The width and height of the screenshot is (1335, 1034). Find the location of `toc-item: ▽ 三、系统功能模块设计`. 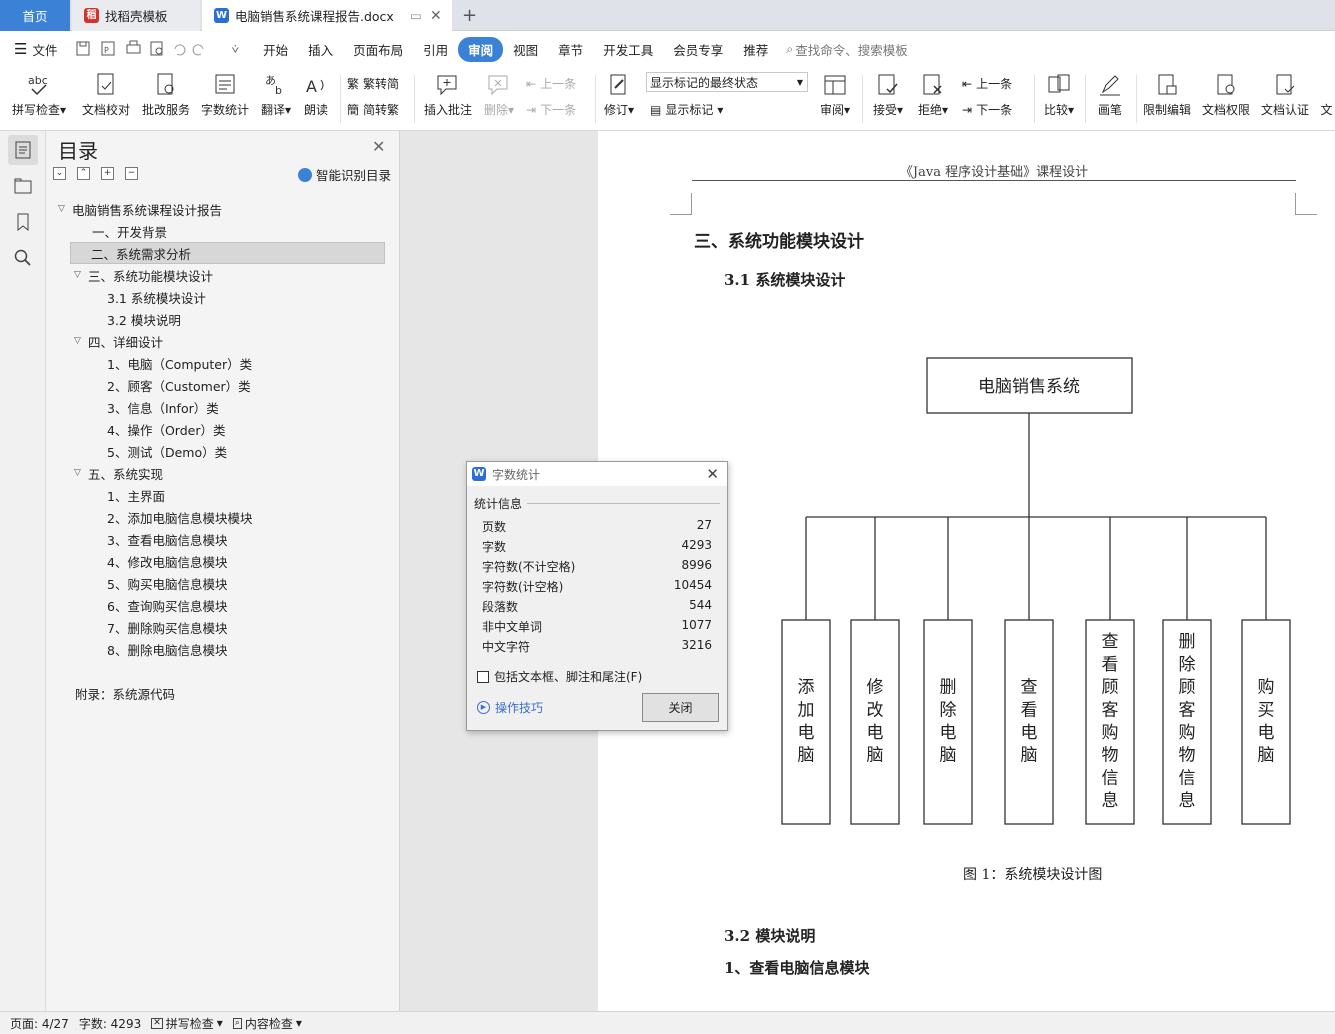

toc-item: ▽ 三、系统功能模块设计 is located at coordinates (143, 275).